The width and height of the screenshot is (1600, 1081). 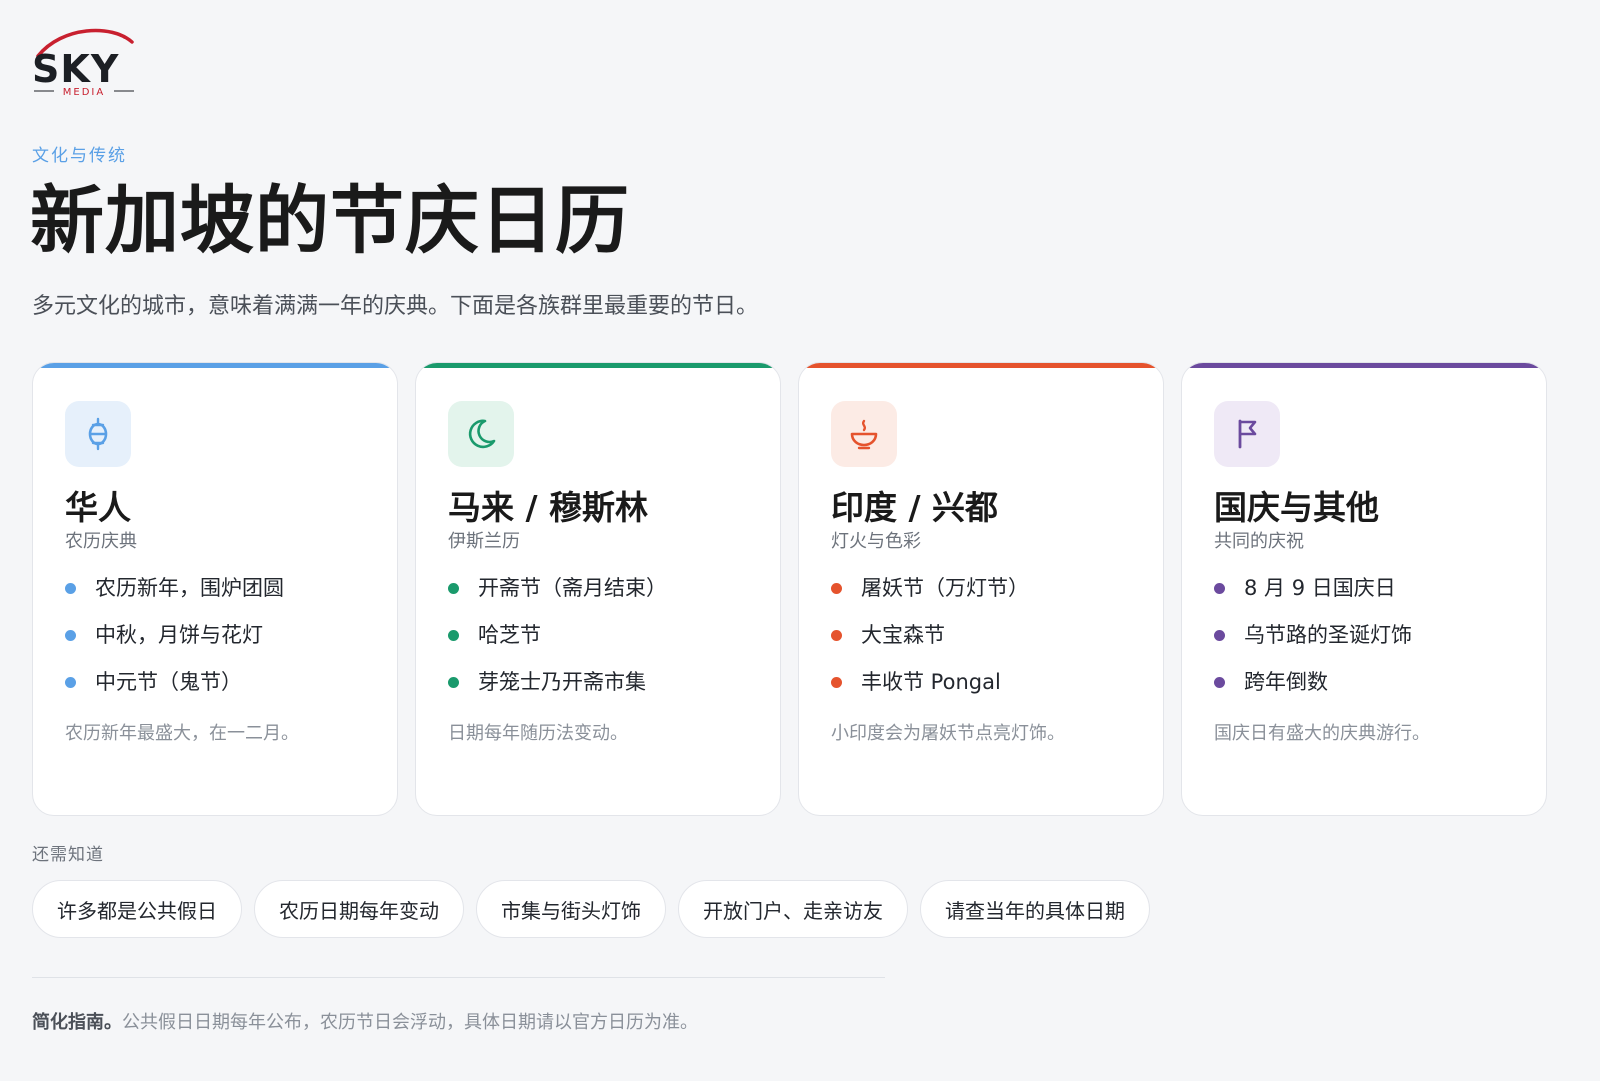 I want to click on sky-media-logo: SKY MEDIA, so click(x=87, y=64).